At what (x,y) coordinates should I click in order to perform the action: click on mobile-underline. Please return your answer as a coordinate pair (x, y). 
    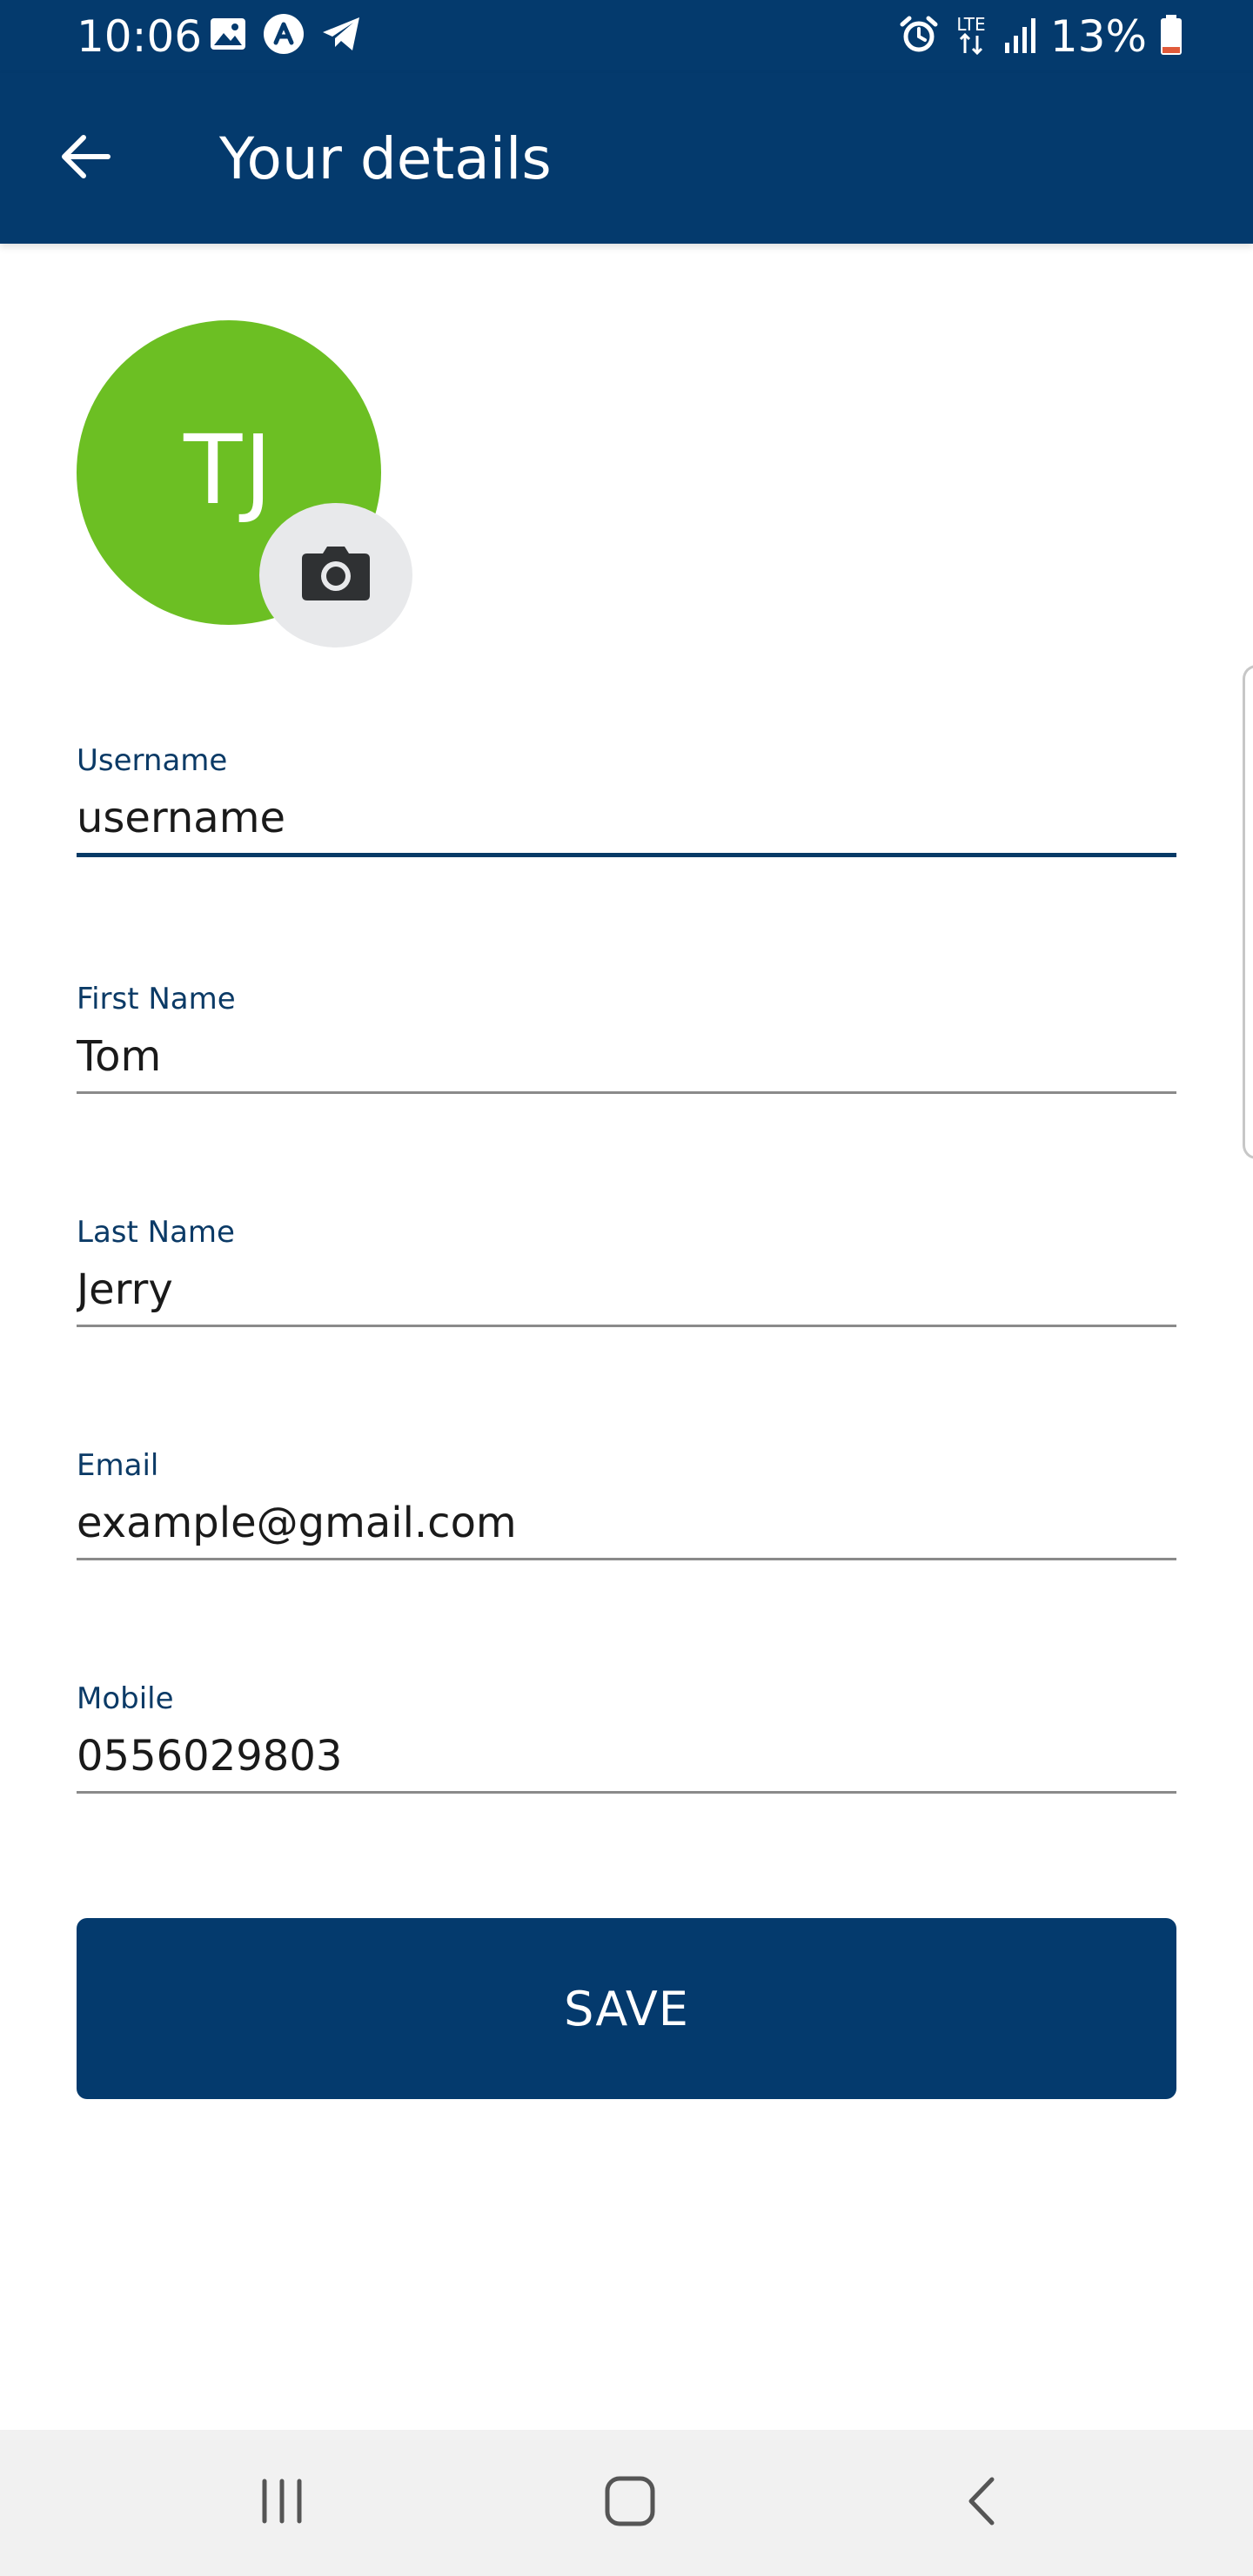
    Looking at the image, I should click on (626, 1793).